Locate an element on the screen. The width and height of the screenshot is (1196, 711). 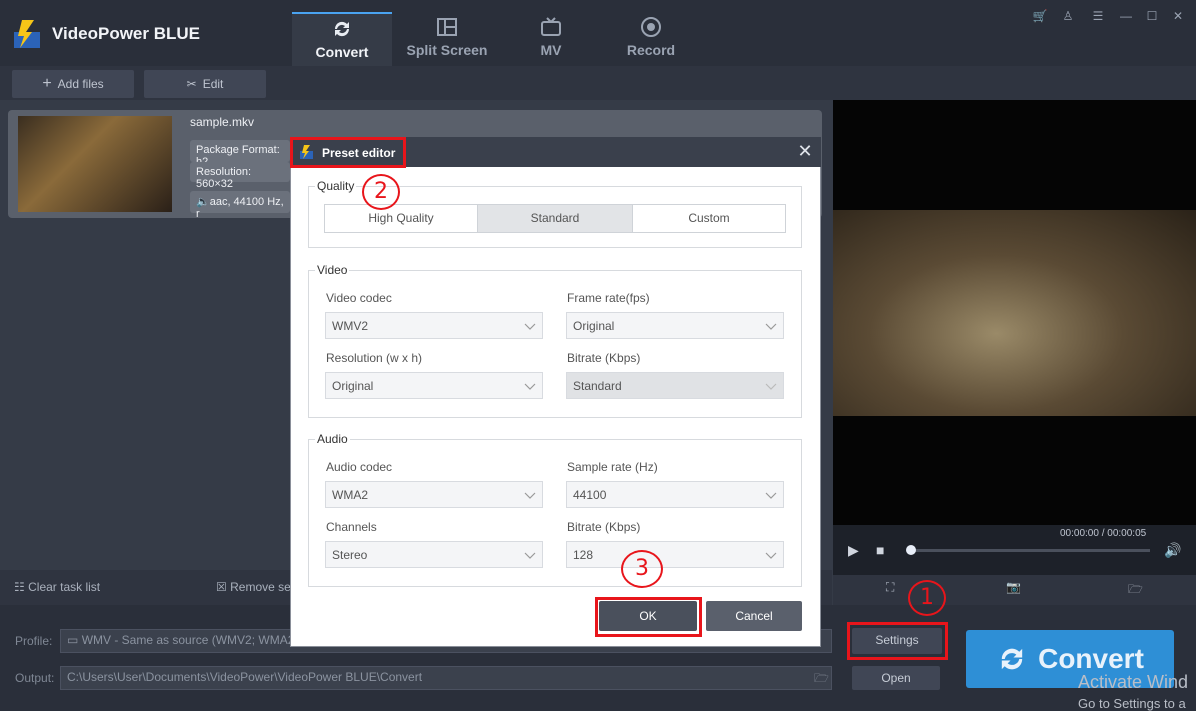
audio-info: 🔈aac, 44100 Hz, r is located at coordinates (240, 205).